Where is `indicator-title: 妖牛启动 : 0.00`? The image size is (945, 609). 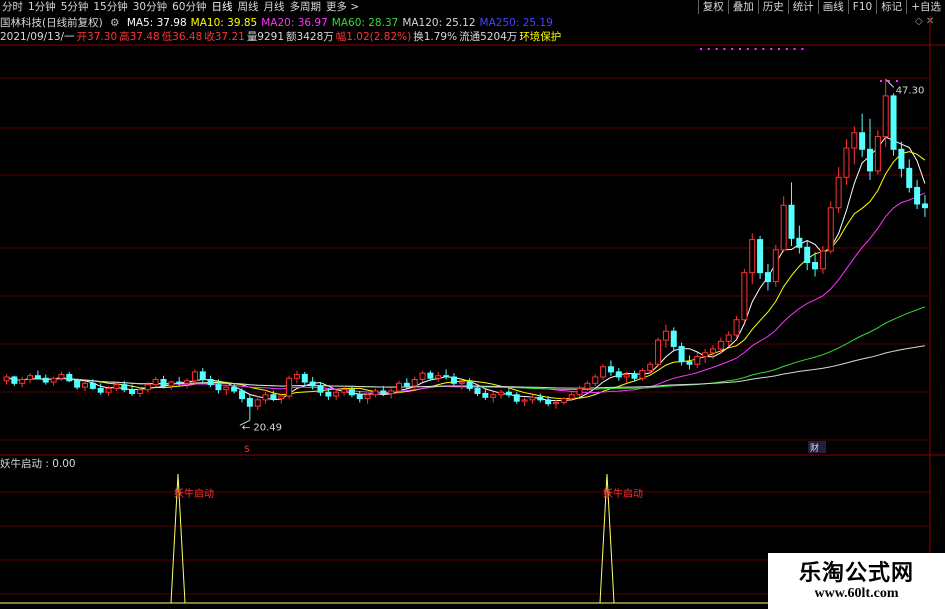
indicator-title: 妖牛启动 : 0.00 is located at coordinates (38, 464).